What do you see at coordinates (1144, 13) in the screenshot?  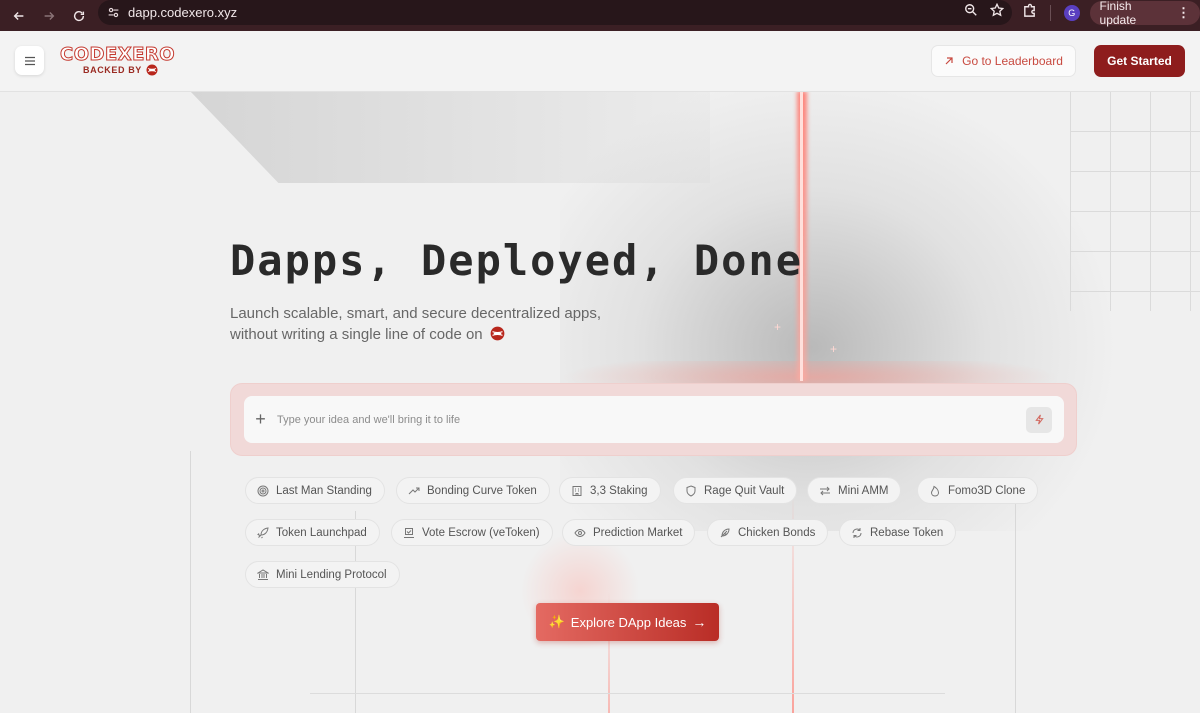 I see `finish-update-button: Finish update ⋮` at bounding box center [1144, 13].